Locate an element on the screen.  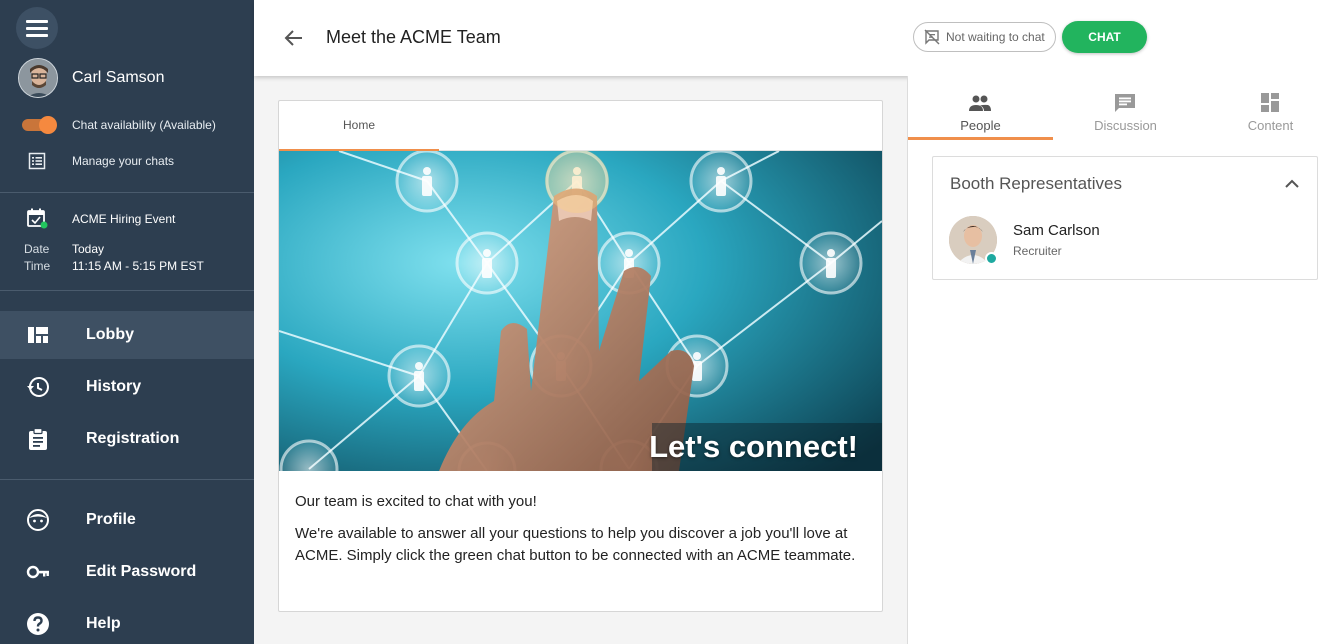
nav-profile: Profile is located at coordinates (127, 520).